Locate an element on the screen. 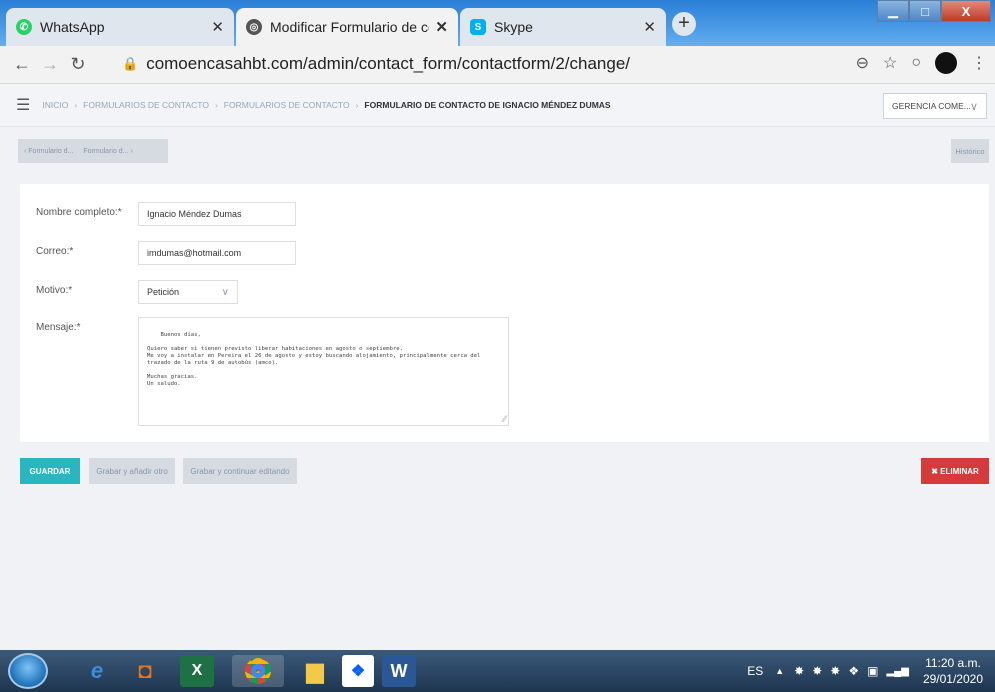  word-icon: W is located at coordinates (399, 671).